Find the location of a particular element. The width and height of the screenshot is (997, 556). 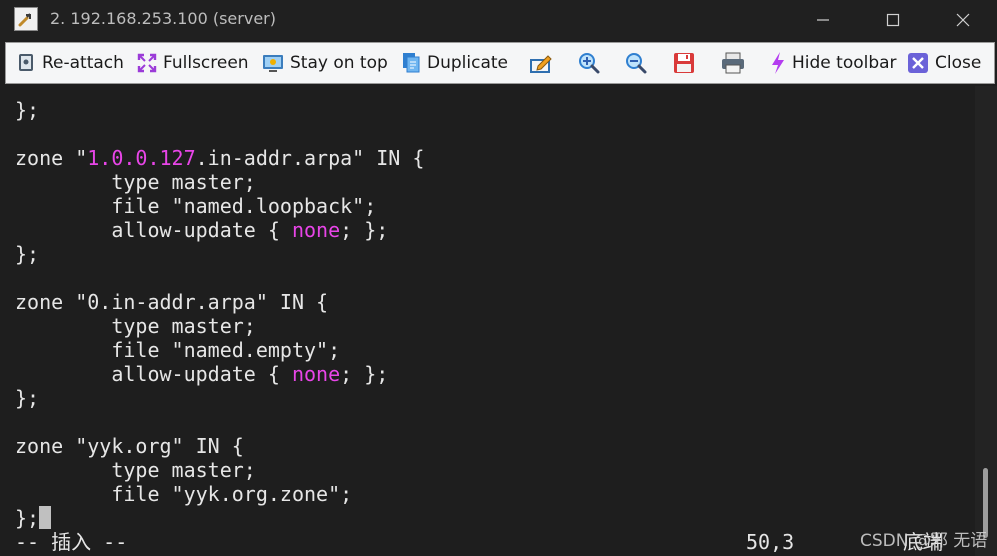

zoom-in-button is located at coordinates (589, 63).